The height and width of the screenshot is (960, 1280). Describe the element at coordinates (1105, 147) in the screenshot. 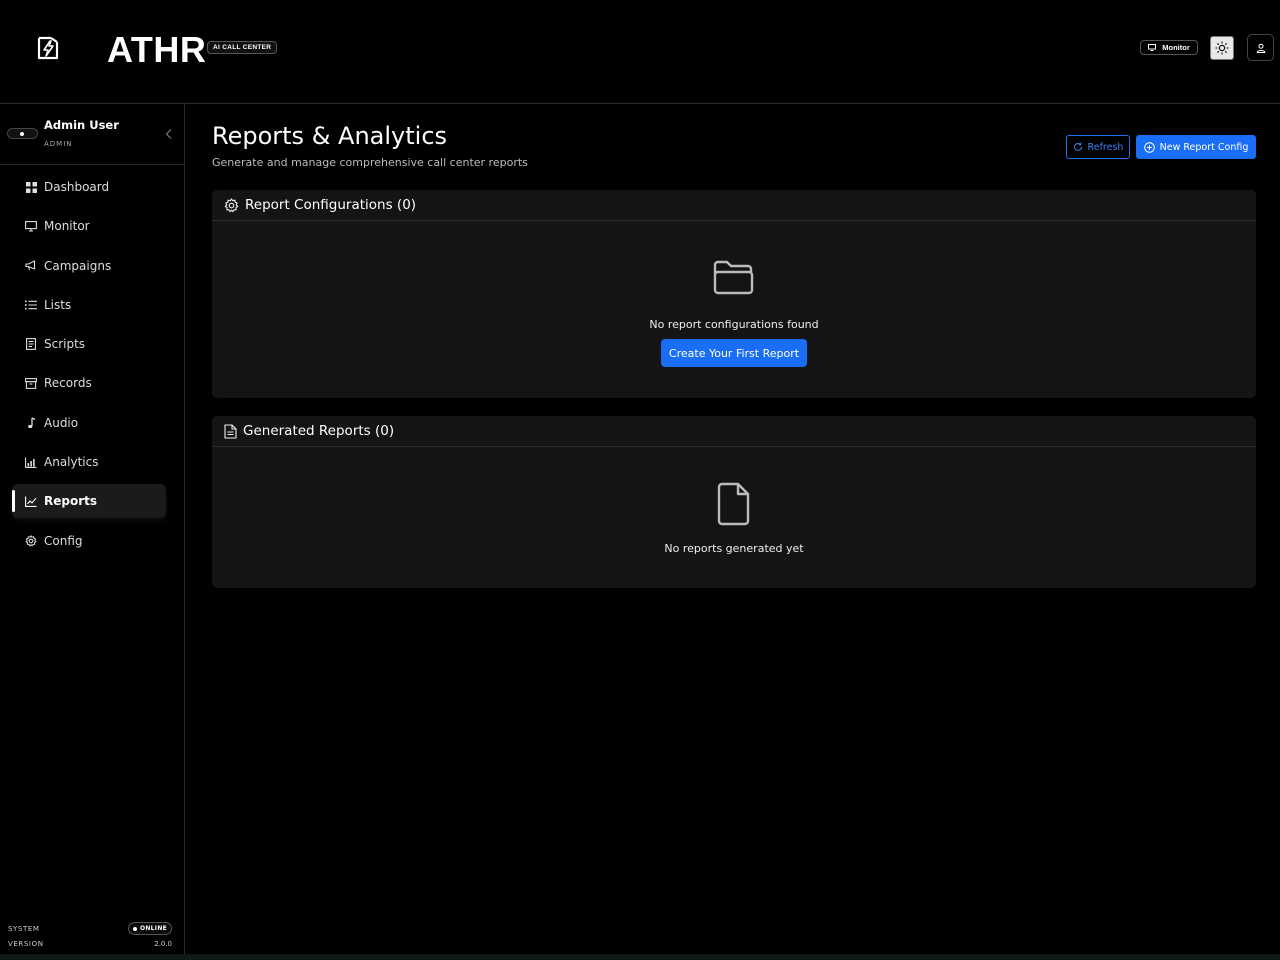

I see `refresh-label: Refresh` at that location.